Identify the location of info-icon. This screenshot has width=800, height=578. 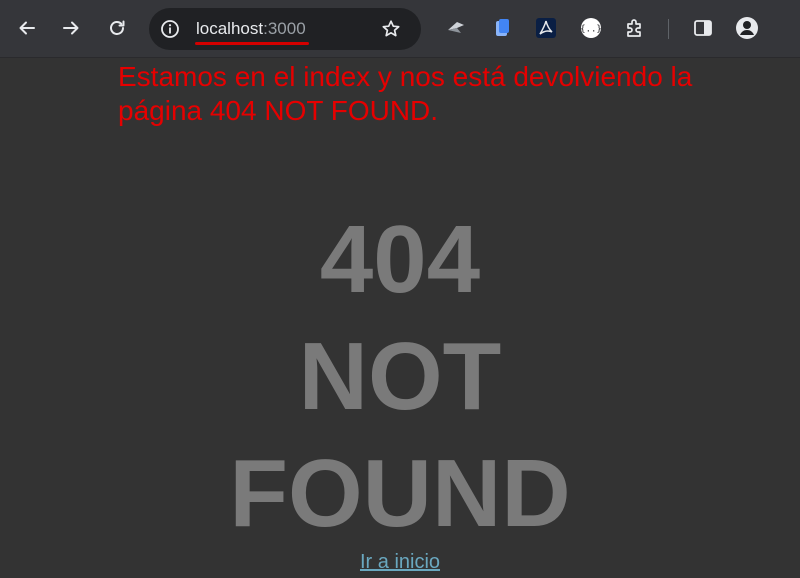
(170, 29).